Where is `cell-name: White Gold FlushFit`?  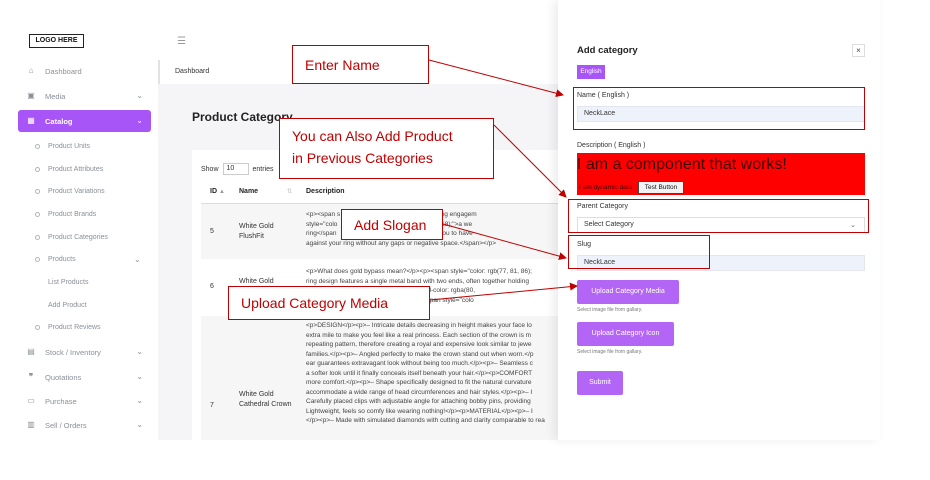
cell-name: White Gold FlushFit is located at coordinates (256, 231).